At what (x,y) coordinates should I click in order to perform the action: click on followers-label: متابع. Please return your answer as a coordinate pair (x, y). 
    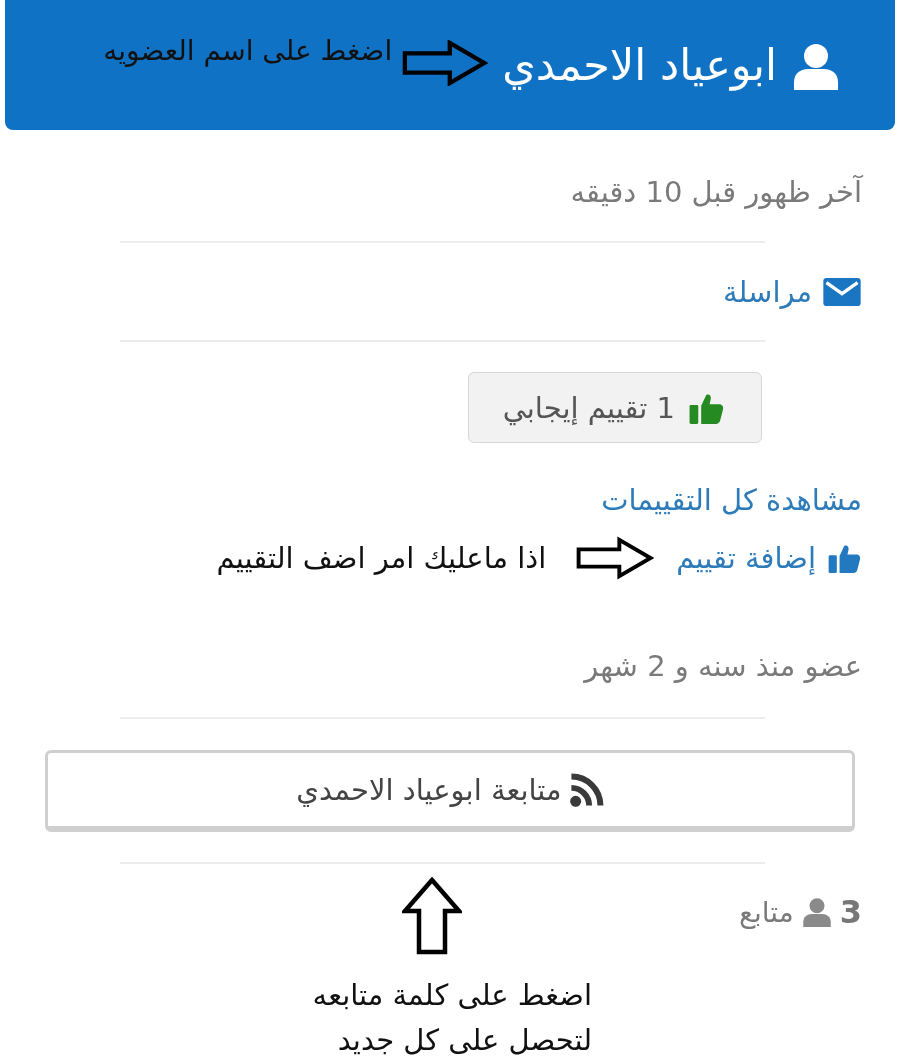
    Looking at the image, I should click on (766, 912).